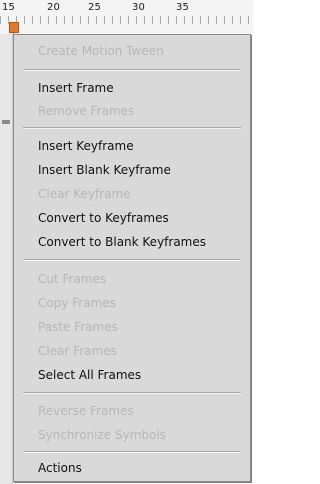 This screenshot has width=320, height=484. What do you see at coordinates (86, 411) in the screenshot?
I see `menu-item-reverse-frames: Reverse Frames` at bounding box center [86, 411].